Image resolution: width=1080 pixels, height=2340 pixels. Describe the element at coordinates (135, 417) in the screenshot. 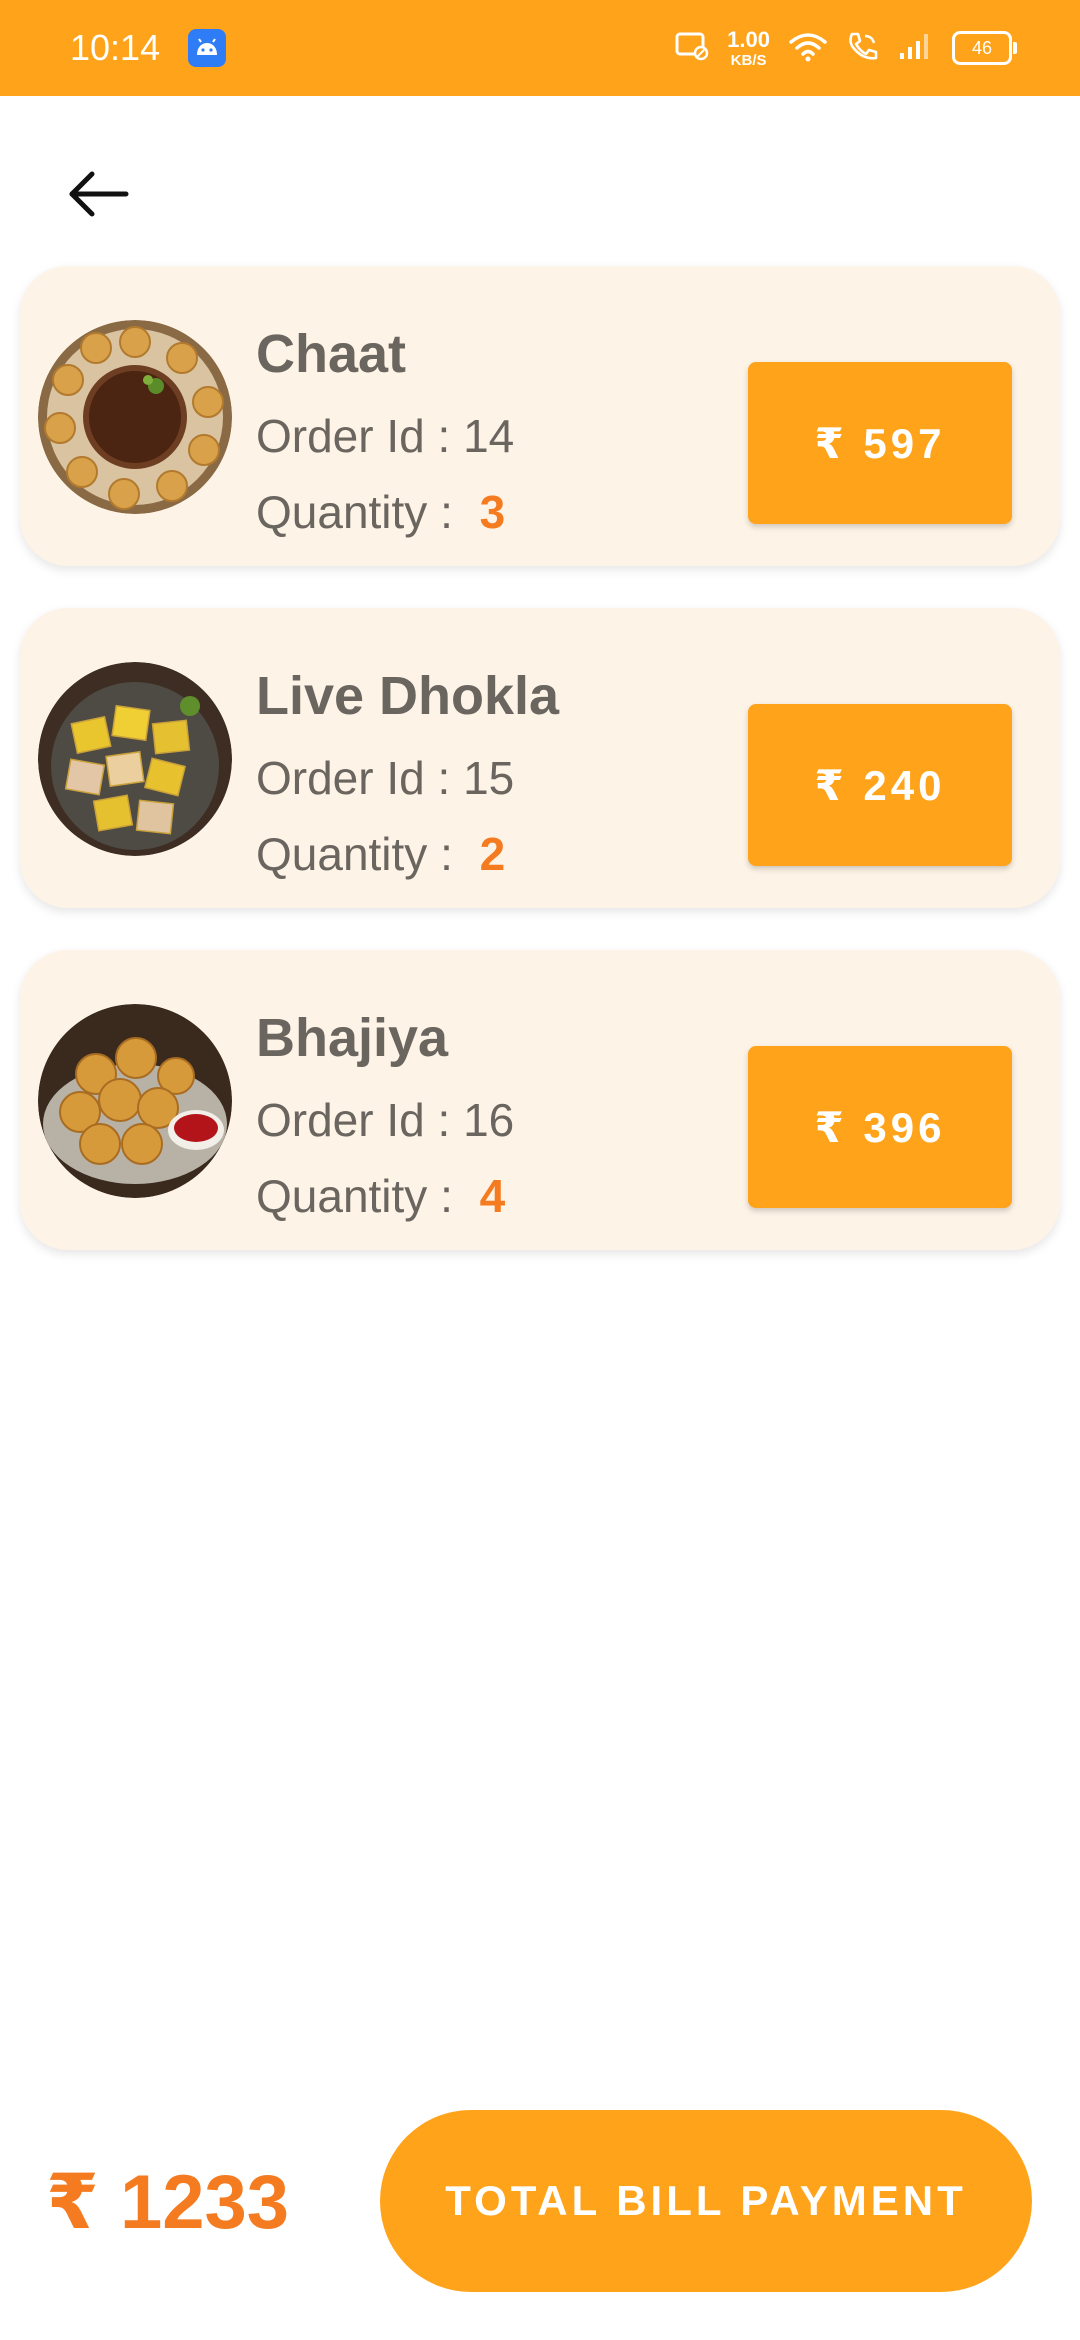

I see `chaat-image` at that location.